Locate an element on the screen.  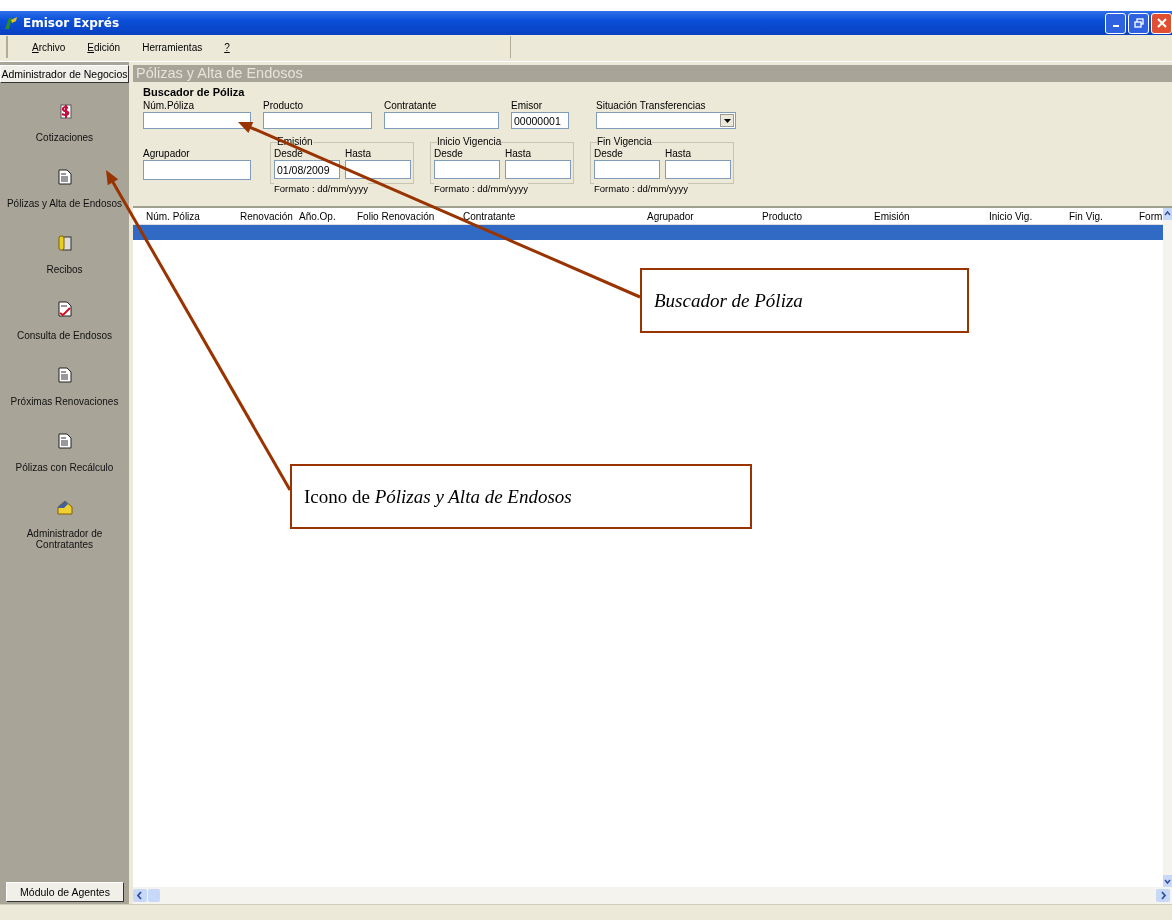
paperclip-document-icon is located at coordinates (64, 243).